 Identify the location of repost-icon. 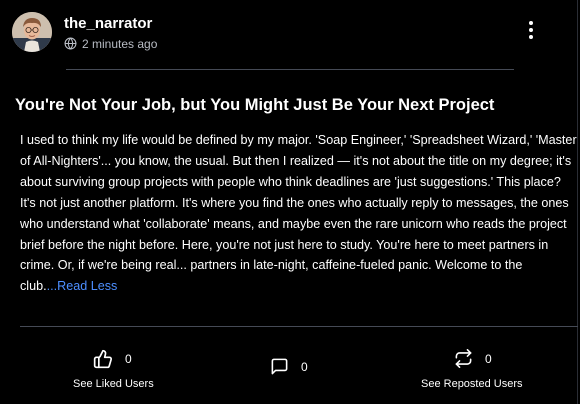
(463, 358).